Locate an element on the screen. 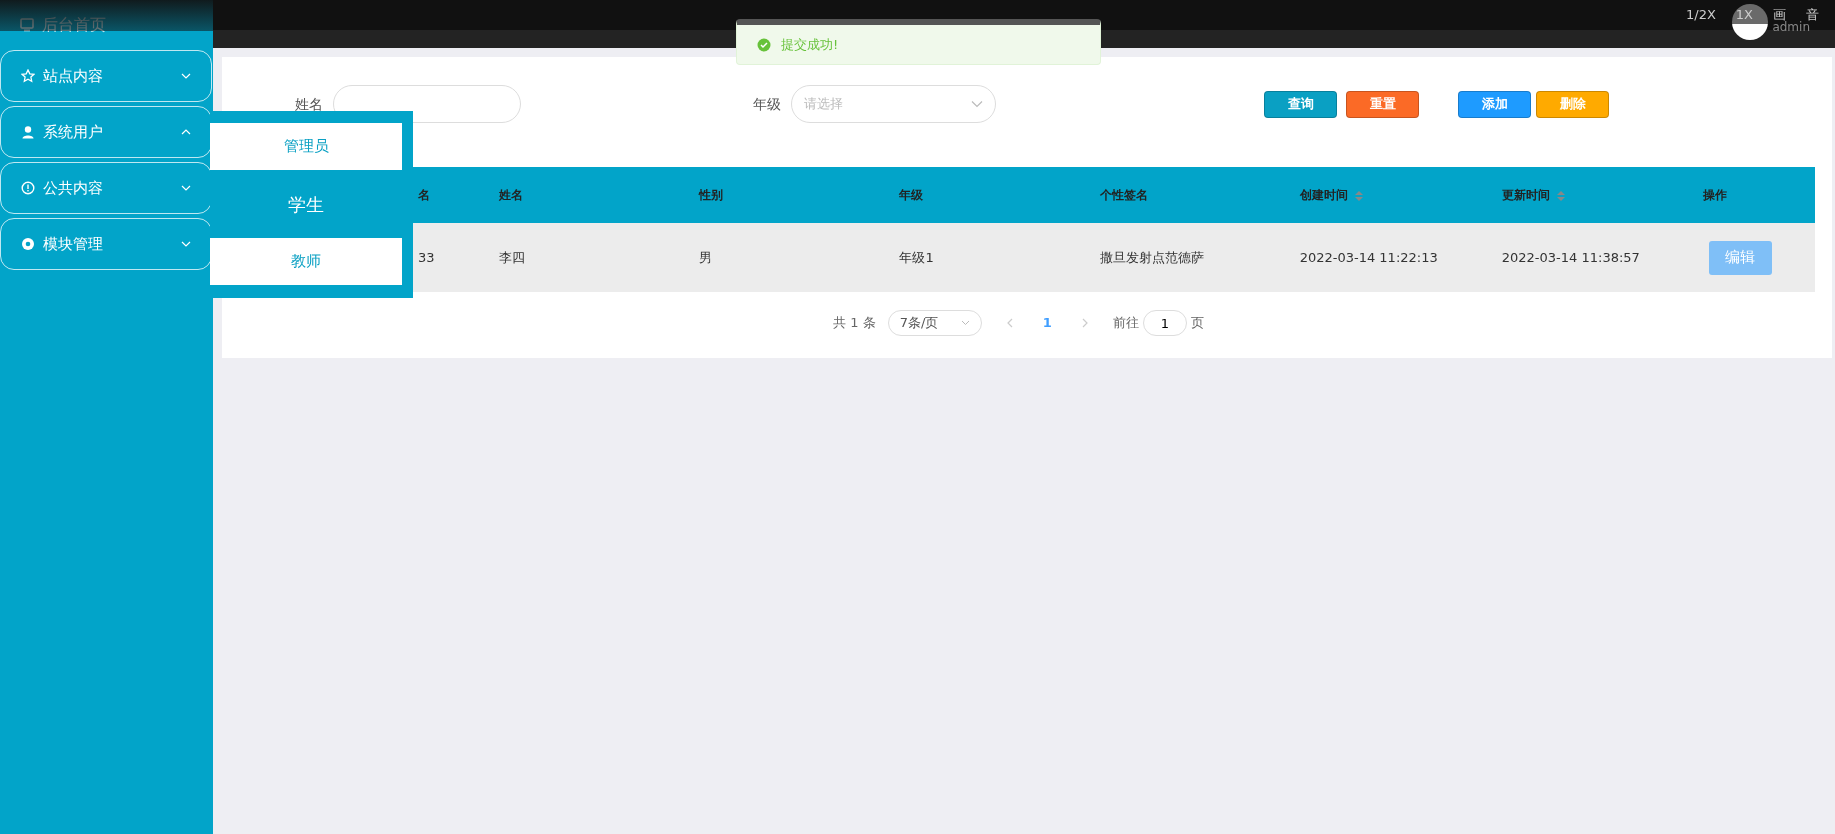  table-cell: 2022-03-14 11:38:57 is located at coordinates (1588, 257).